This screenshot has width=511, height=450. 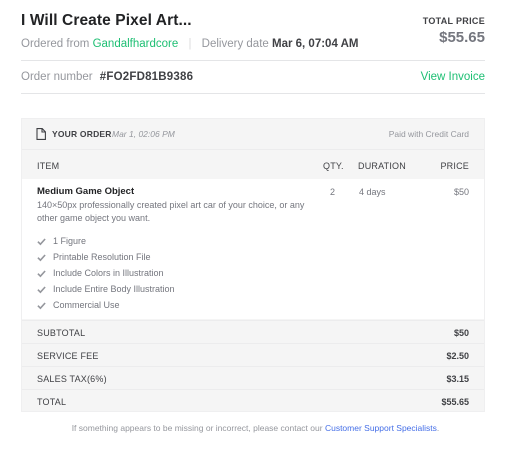 What do you see at coordinates (253, 60) in the screenshot?
I see `header-divider` at bounding box center [253, 60].